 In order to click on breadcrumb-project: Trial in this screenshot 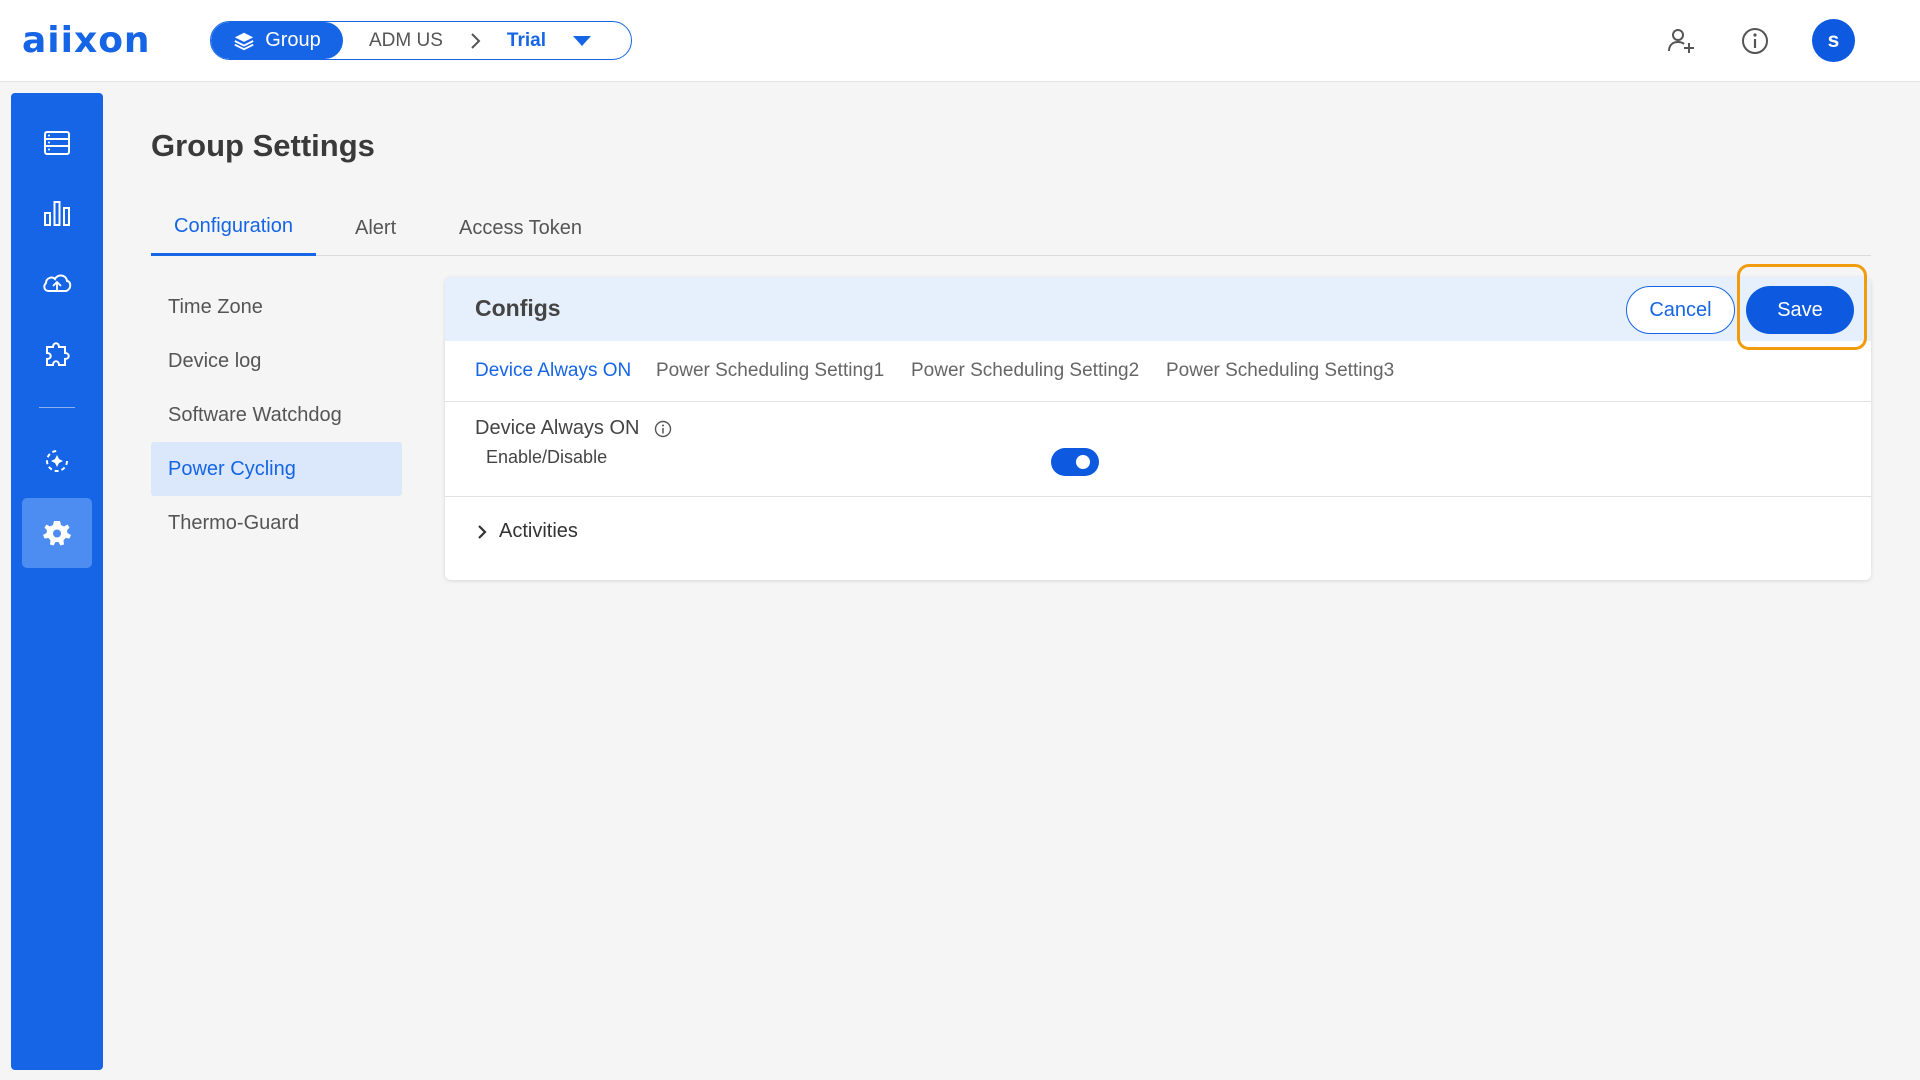, I will do `click(526, 41)`.